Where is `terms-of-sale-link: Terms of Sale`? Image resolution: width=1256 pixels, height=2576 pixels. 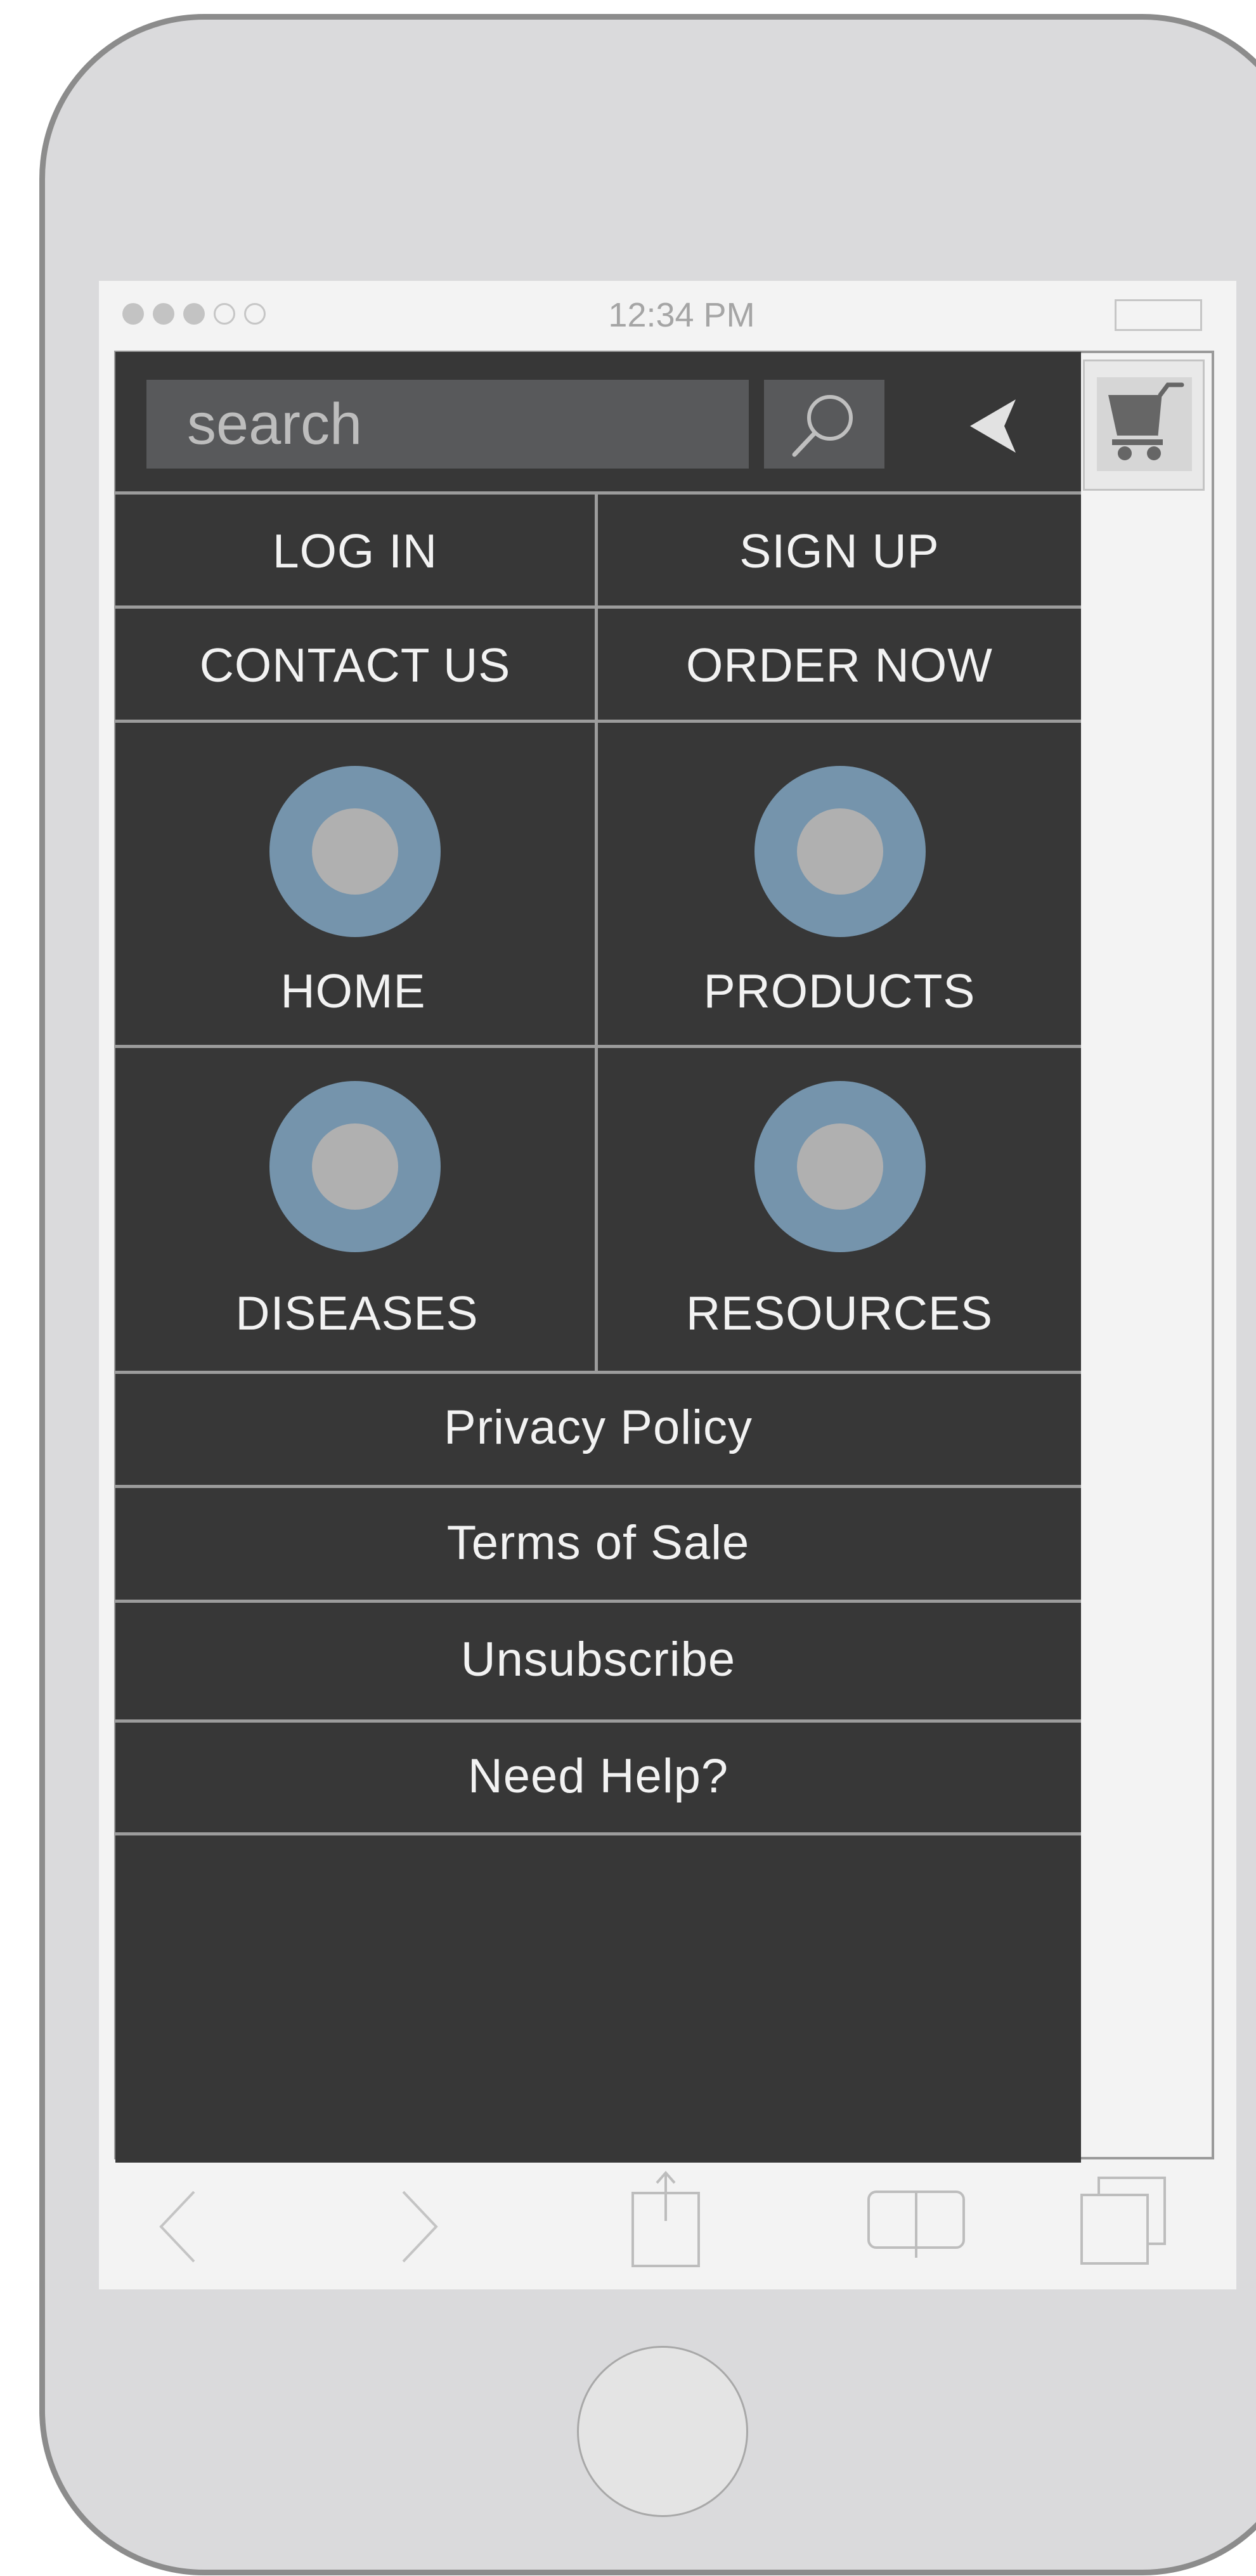
terms-of-sale-link: Terms of Sale is located at coordinates (598, 1544).